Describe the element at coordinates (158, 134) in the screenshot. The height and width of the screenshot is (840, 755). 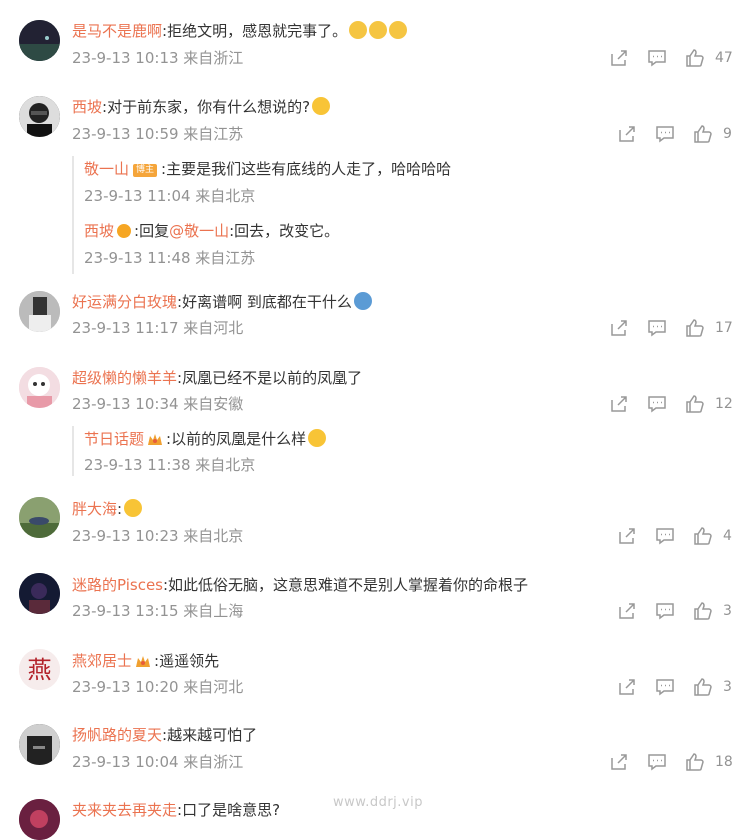
I see `comment-meta: 23-9-13 10:59 来自江苏` at that location.